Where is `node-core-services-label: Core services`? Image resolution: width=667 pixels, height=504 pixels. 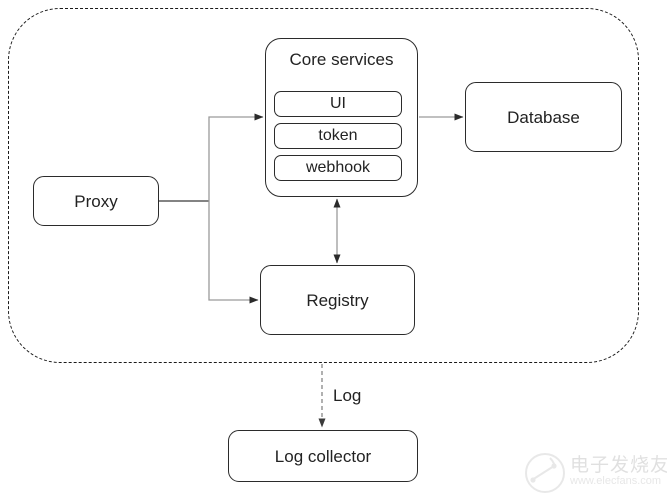 node-core-services-label: Core services is located at coordinates (341, 59).